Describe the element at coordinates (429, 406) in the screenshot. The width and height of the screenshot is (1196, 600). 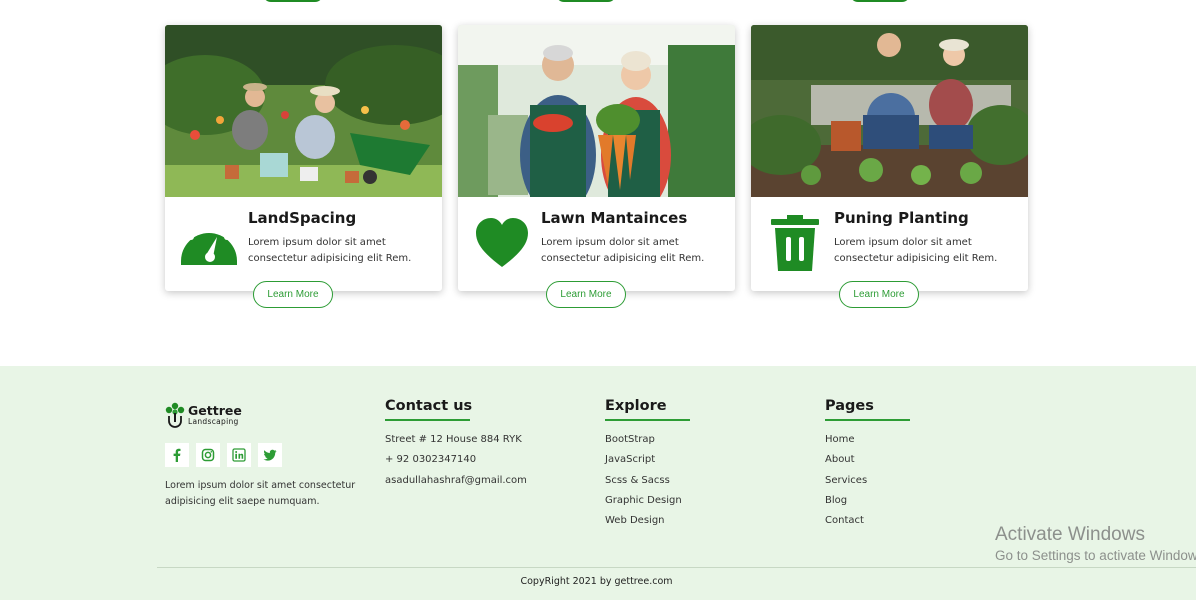
I see `contact-heading: Contact us` at that location.